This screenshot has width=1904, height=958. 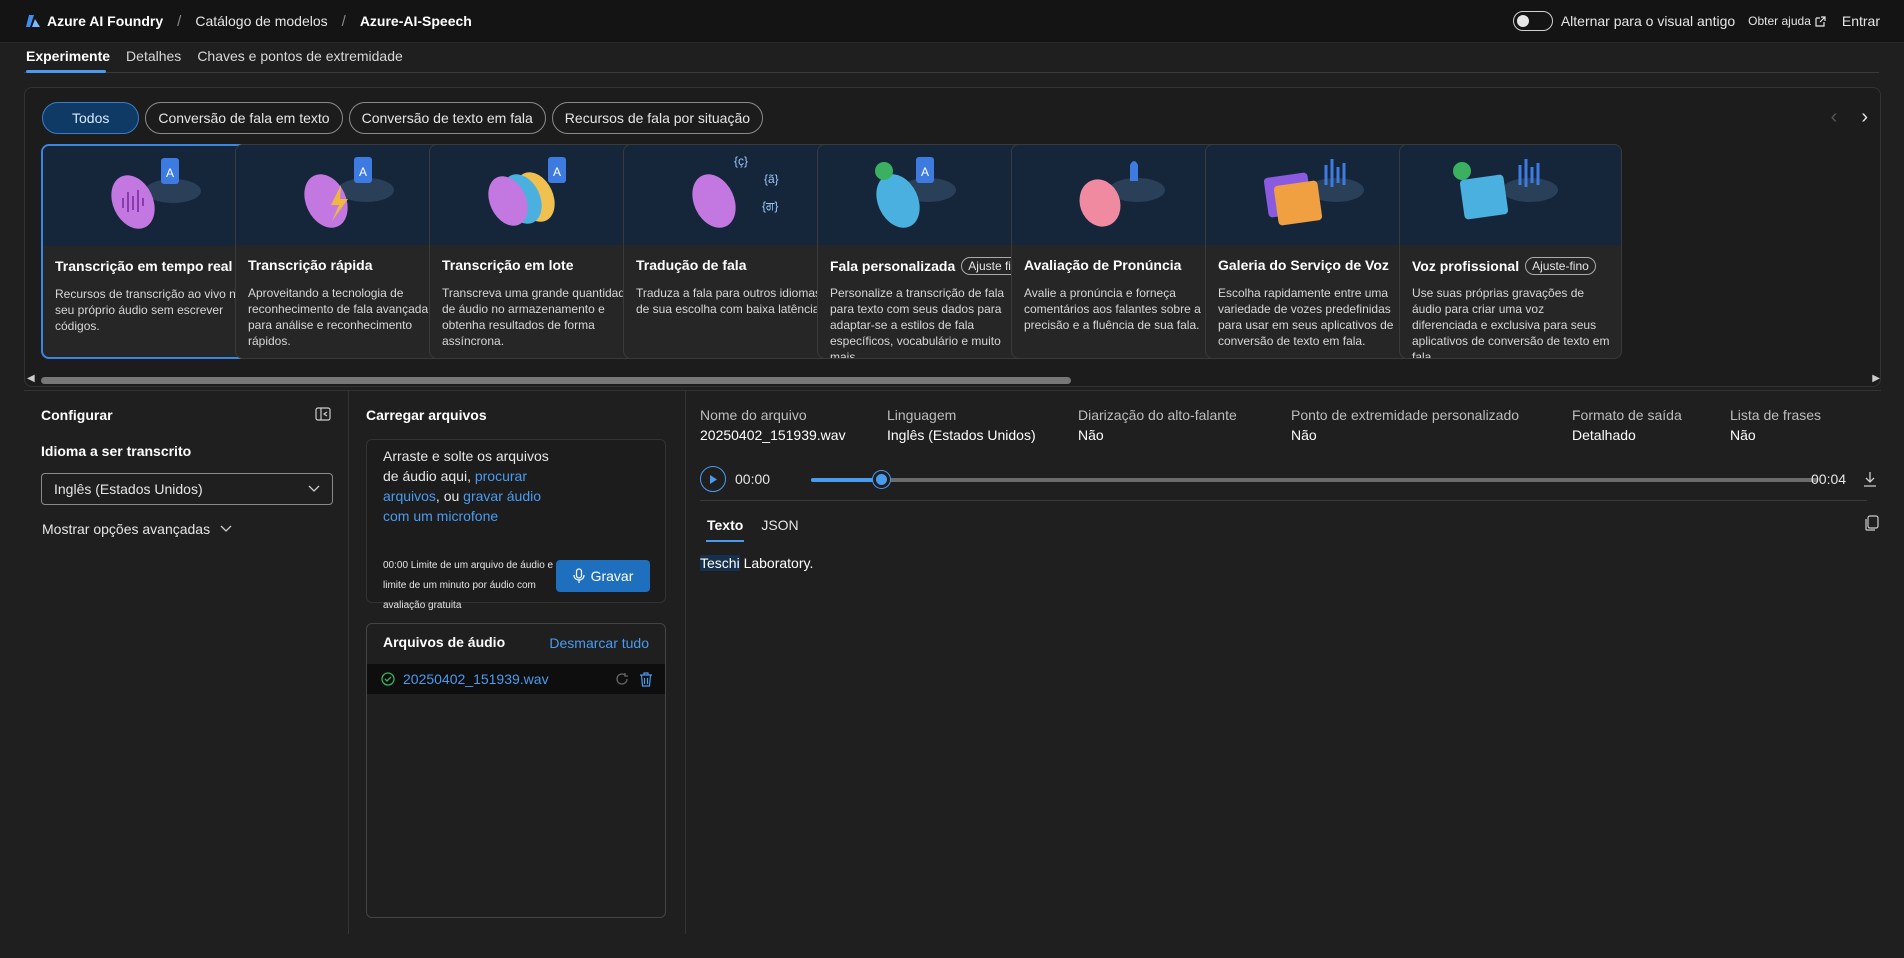 What do you see at coordinates (31, 378) in the screenshot?
I see `scroll-left-icon: ◀` at bounding box center [31, 378].